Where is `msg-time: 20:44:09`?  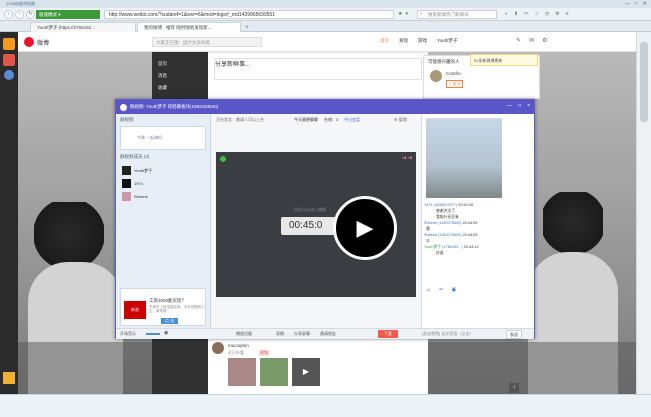
msg-time: 20:44:09 is located at coordinates (470, 235).